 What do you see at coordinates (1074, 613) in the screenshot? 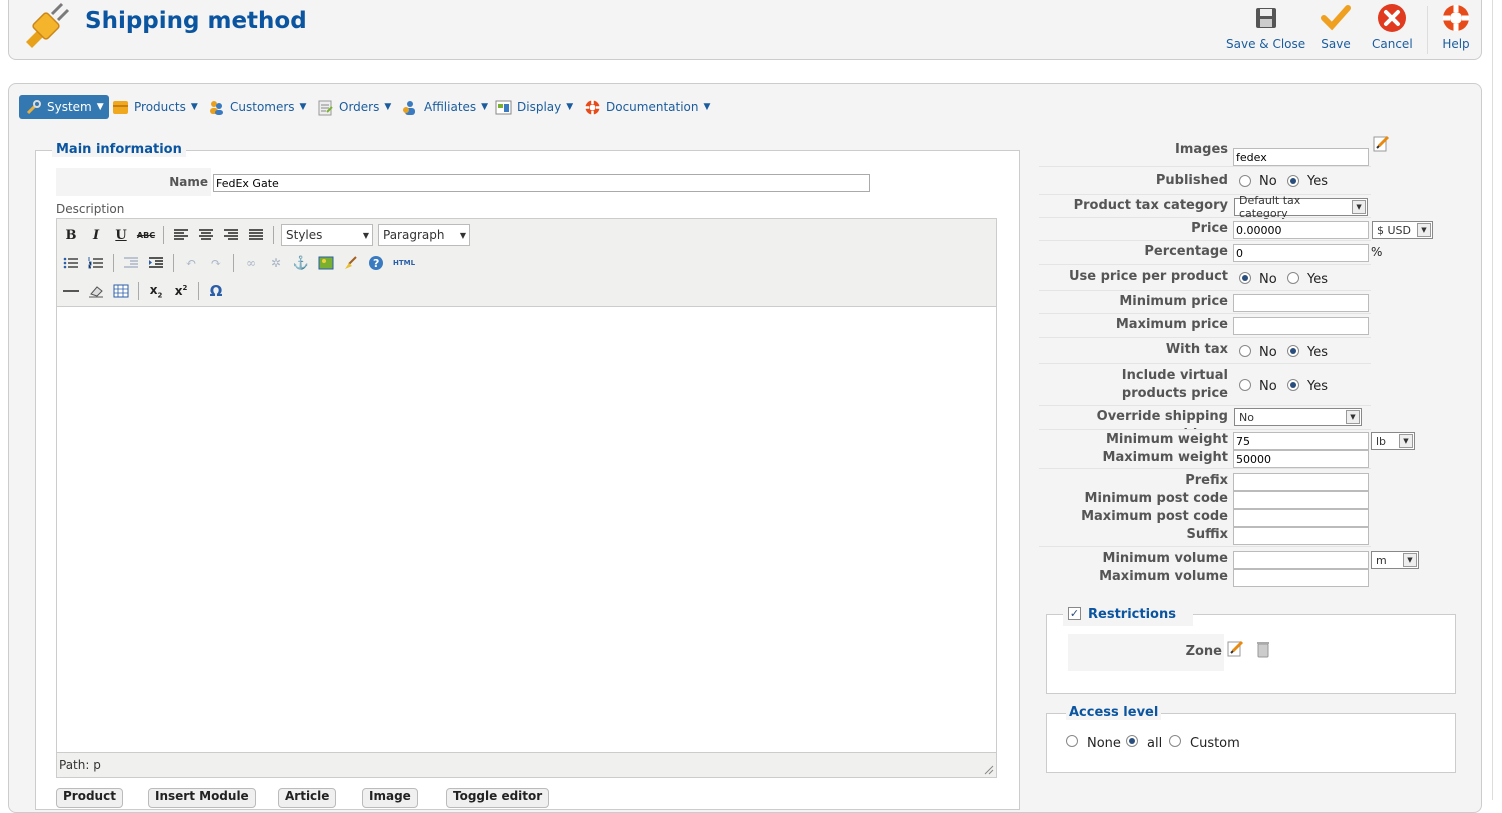
I see `restrictions-checkbox: ✓` at bounding box center [1074, 613].